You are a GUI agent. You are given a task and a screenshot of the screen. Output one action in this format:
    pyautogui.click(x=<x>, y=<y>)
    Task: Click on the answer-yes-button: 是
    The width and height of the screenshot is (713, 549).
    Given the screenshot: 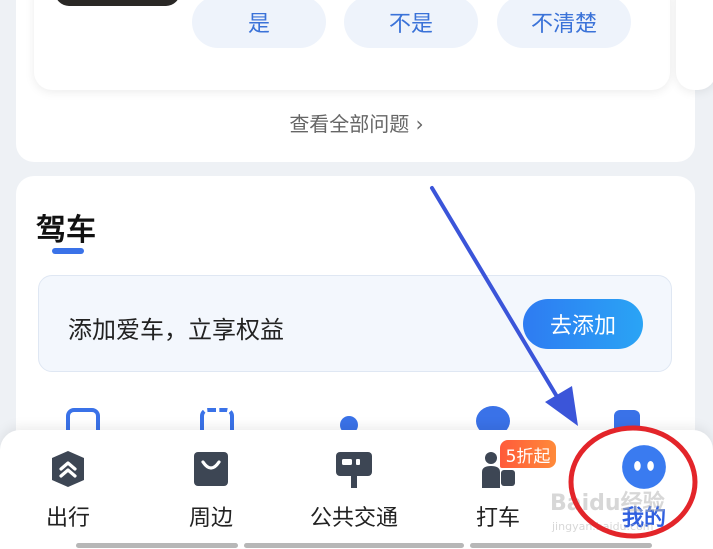 What is the action you would take?
    pyautogui.click(x=259, y=24)
    